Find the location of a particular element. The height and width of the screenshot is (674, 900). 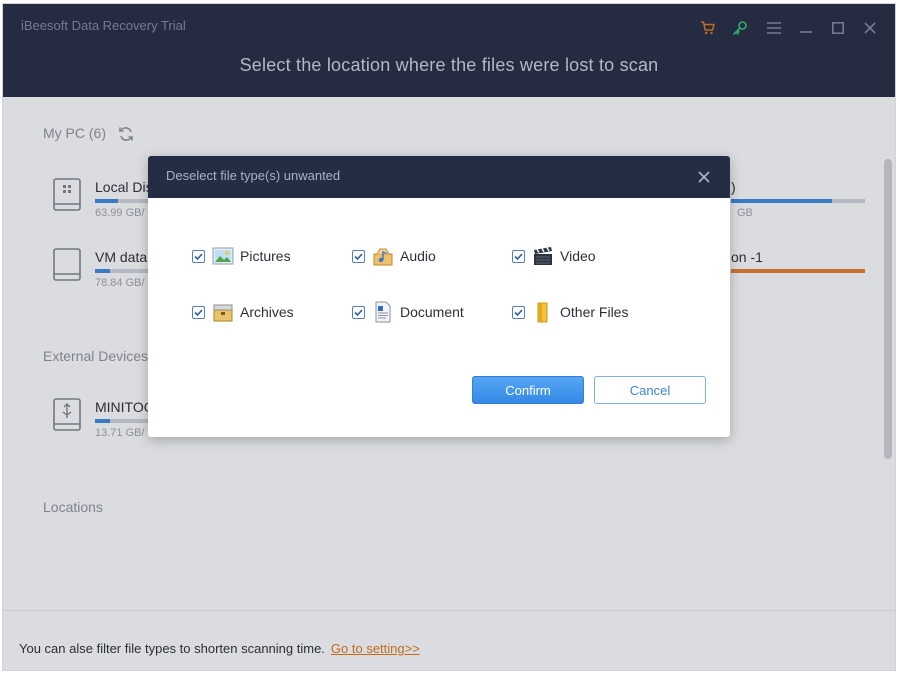

audio-icon is located at coordinates (383, 257).